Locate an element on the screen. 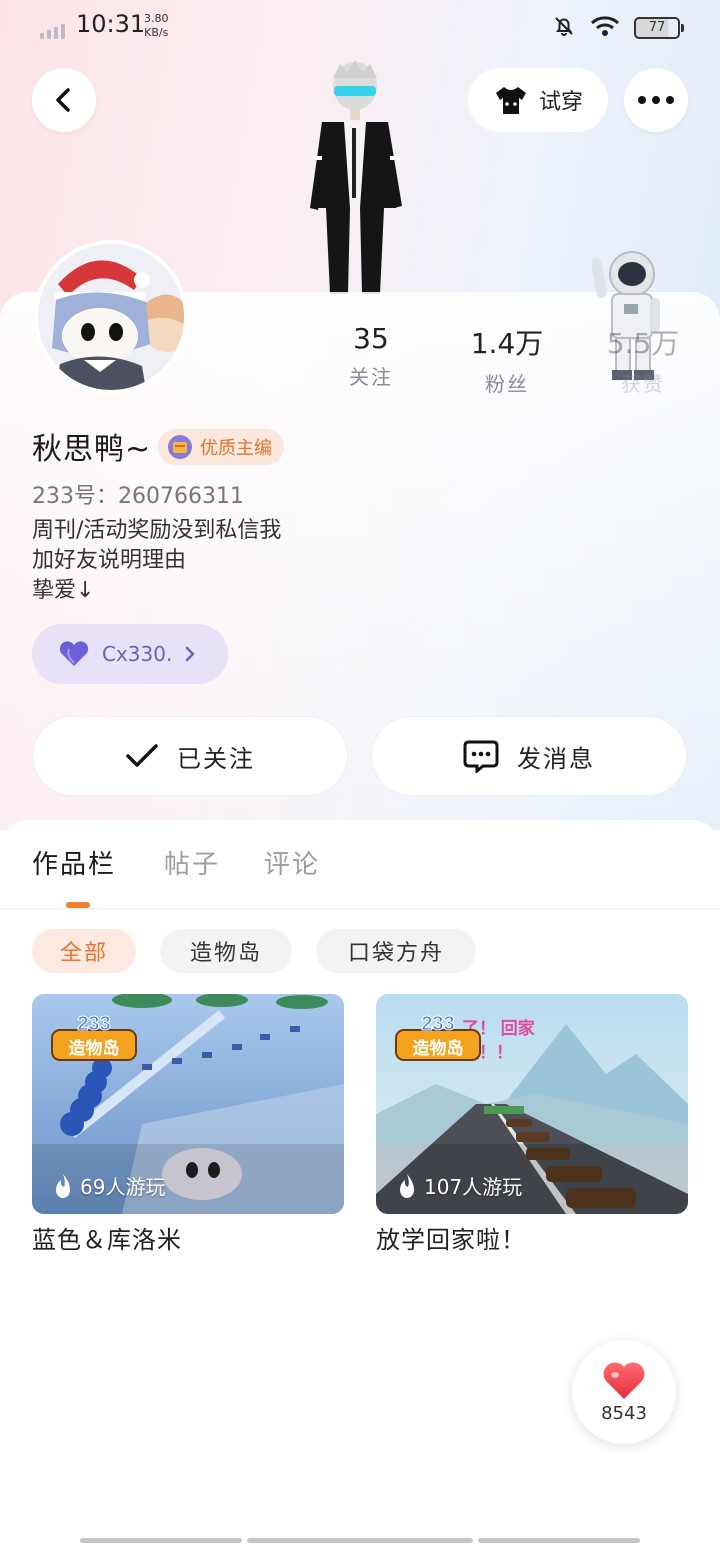  wifi-icon is located at coordinates (605, 28).